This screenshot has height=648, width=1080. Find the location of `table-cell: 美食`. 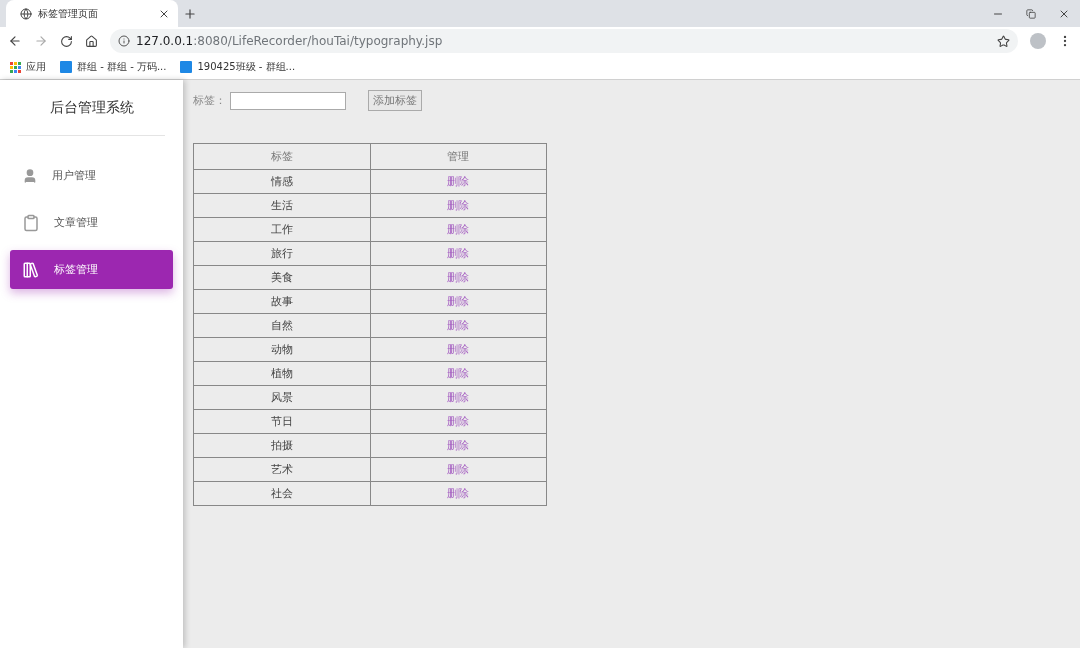

table-cell: 美食 is located at coordinates (281, 277).